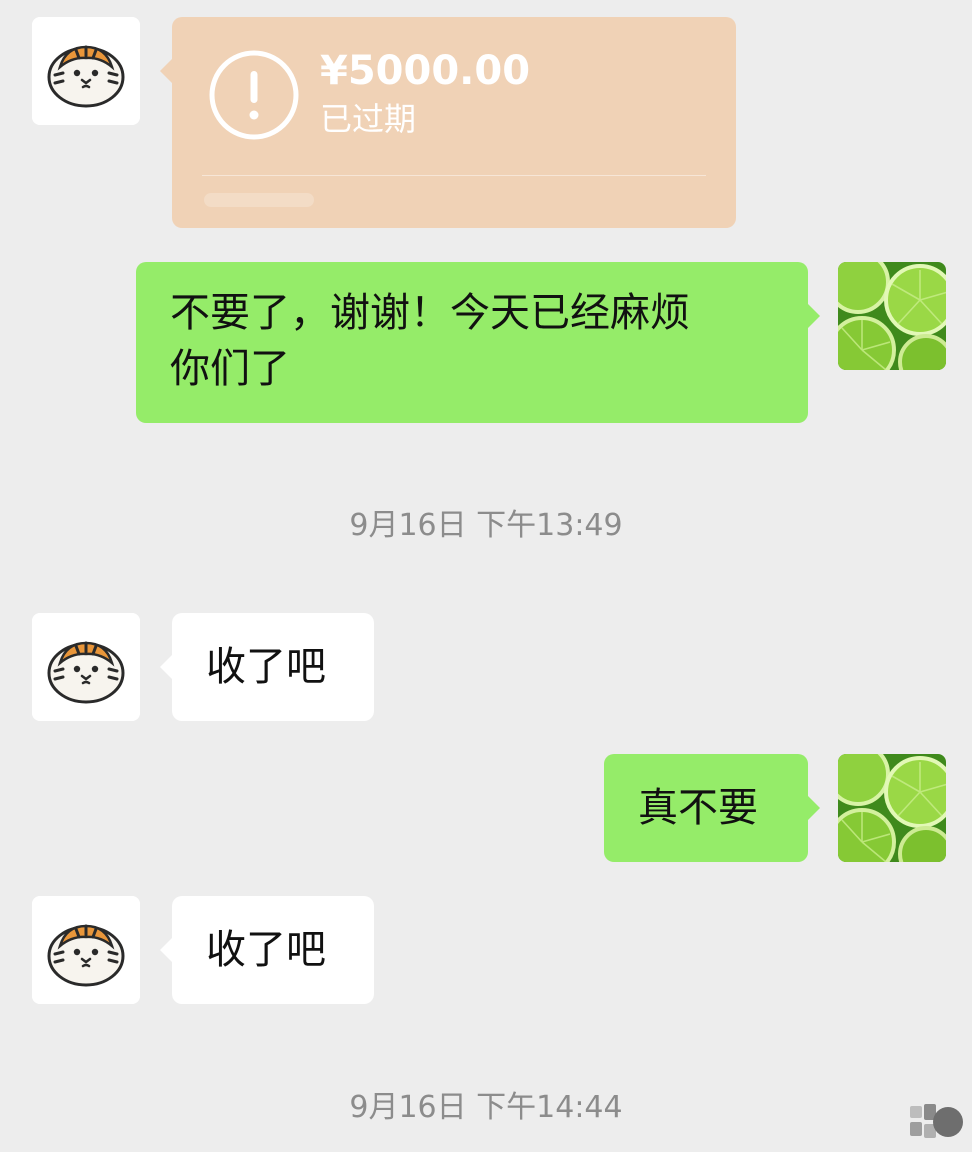 This screenshot has height=1152, width=972. I want to click on transfer-card: ¥5000.00 已过期, so click(448, 122).